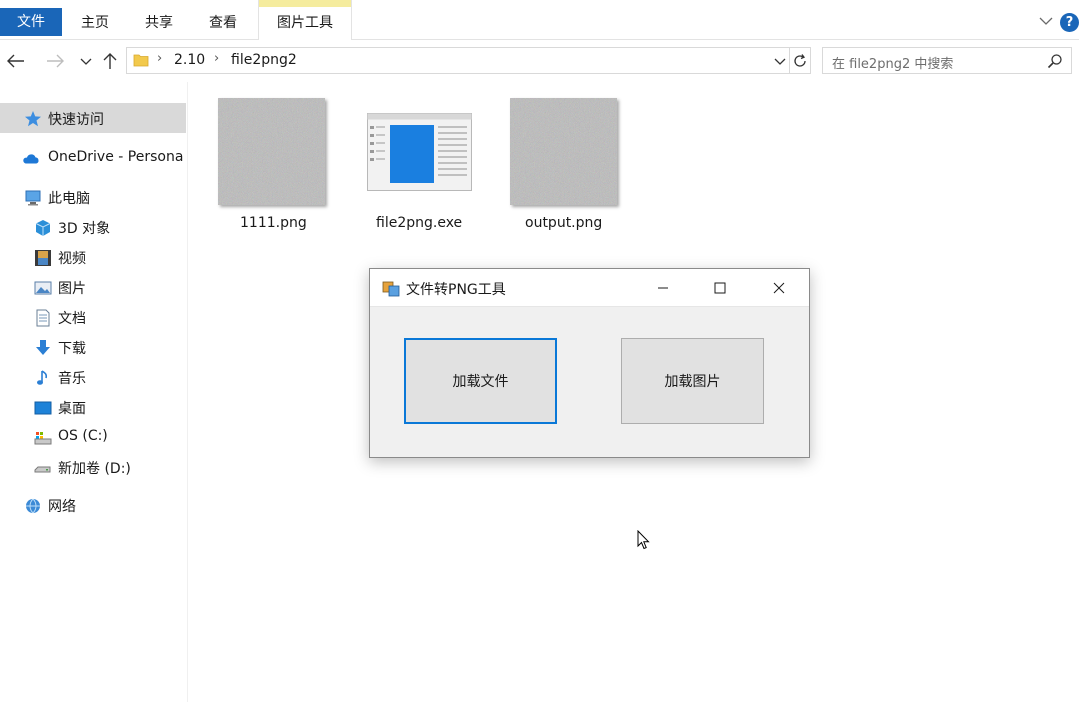  What do you see at coordinates (893, 64) in the screenshot?
I see `search-placeholder: 在 file2png2 中搜索` at bounding box center [893, 64].